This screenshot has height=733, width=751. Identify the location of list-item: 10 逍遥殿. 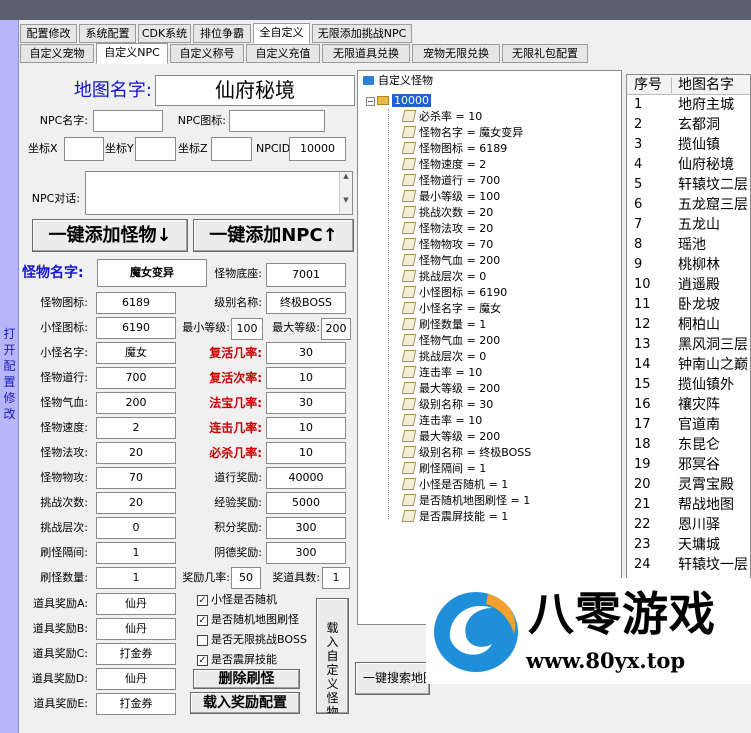
(688, 285).